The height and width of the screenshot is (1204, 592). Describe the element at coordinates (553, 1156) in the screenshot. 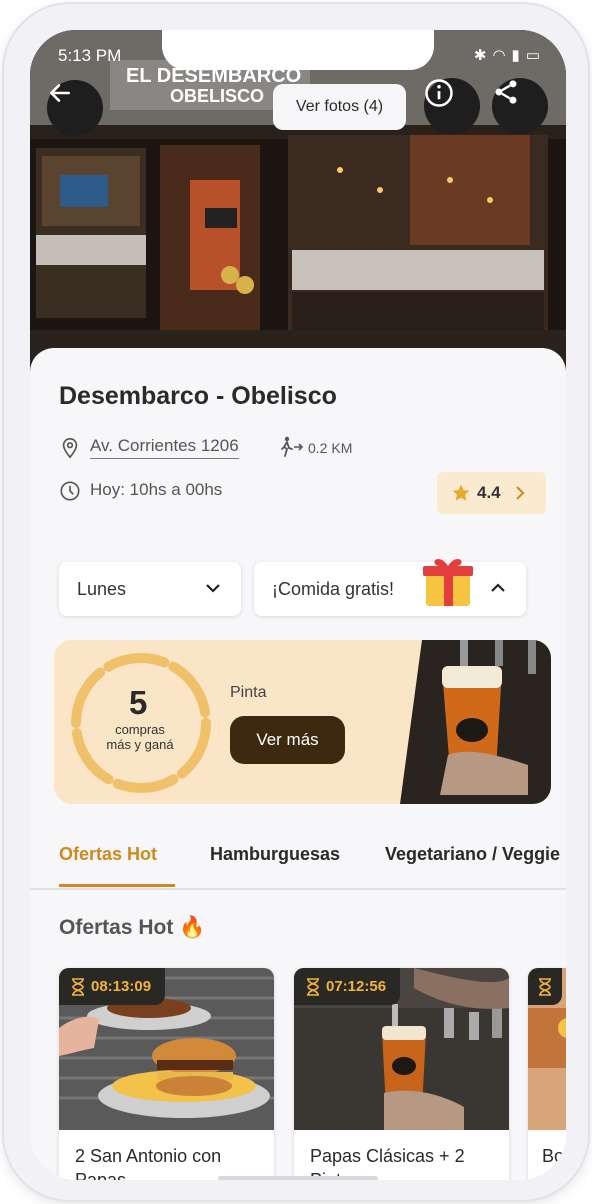

I see `offer-name: Bo` at that location.